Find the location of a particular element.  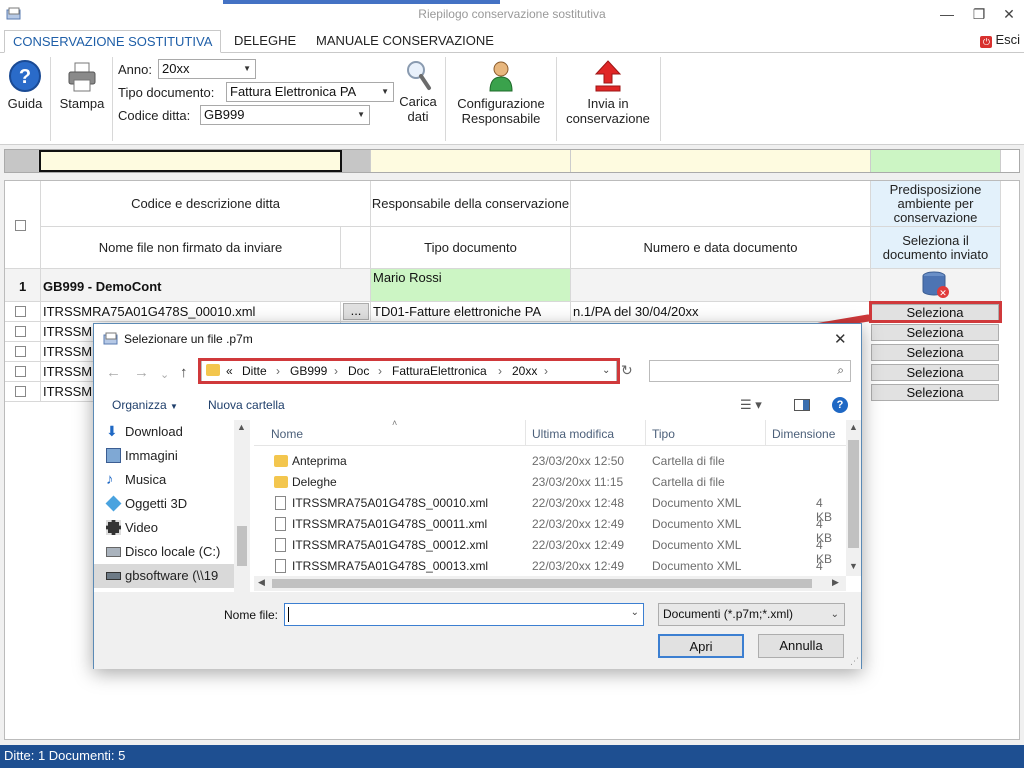

file-type-filter-select: Documenti (*.p7m;*.xml) ⌄ is located at coordinates (751, 614).